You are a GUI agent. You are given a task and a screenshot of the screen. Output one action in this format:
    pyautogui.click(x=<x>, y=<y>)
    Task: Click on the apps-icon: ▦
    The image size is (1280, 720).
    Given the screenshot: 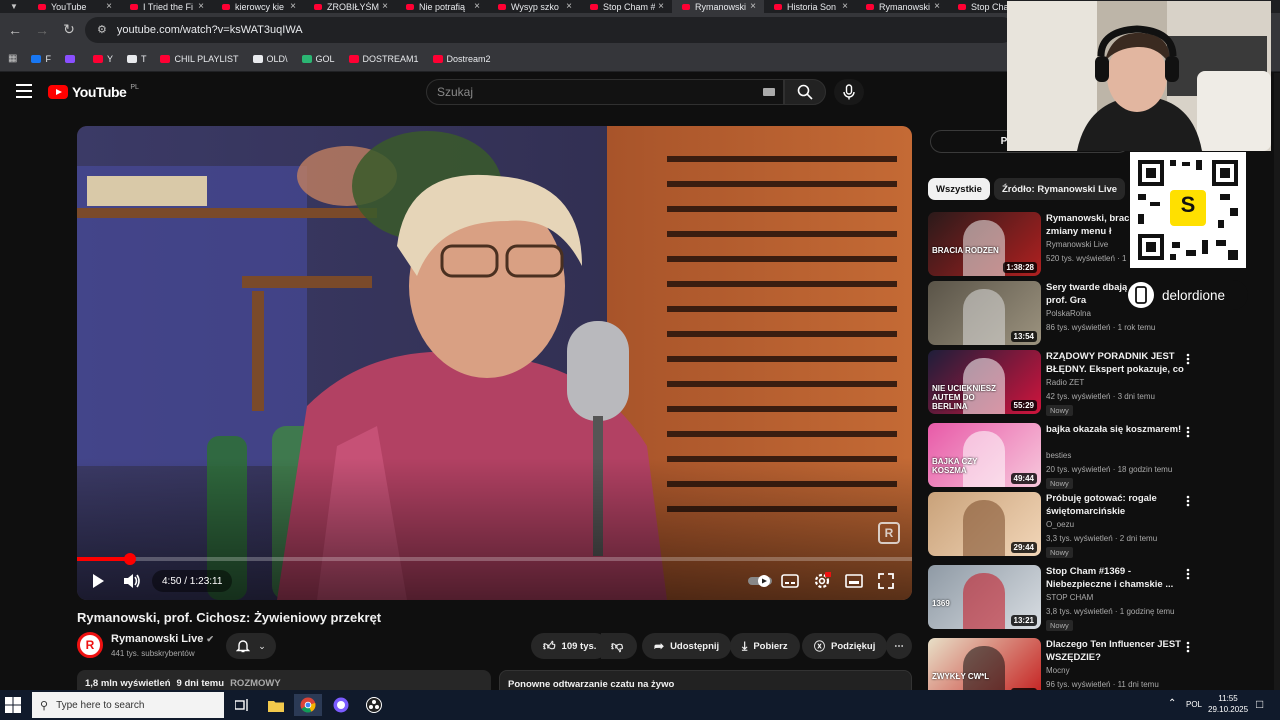 What is the action you would take?
    pyautogui.click(x=12, y=58)
    